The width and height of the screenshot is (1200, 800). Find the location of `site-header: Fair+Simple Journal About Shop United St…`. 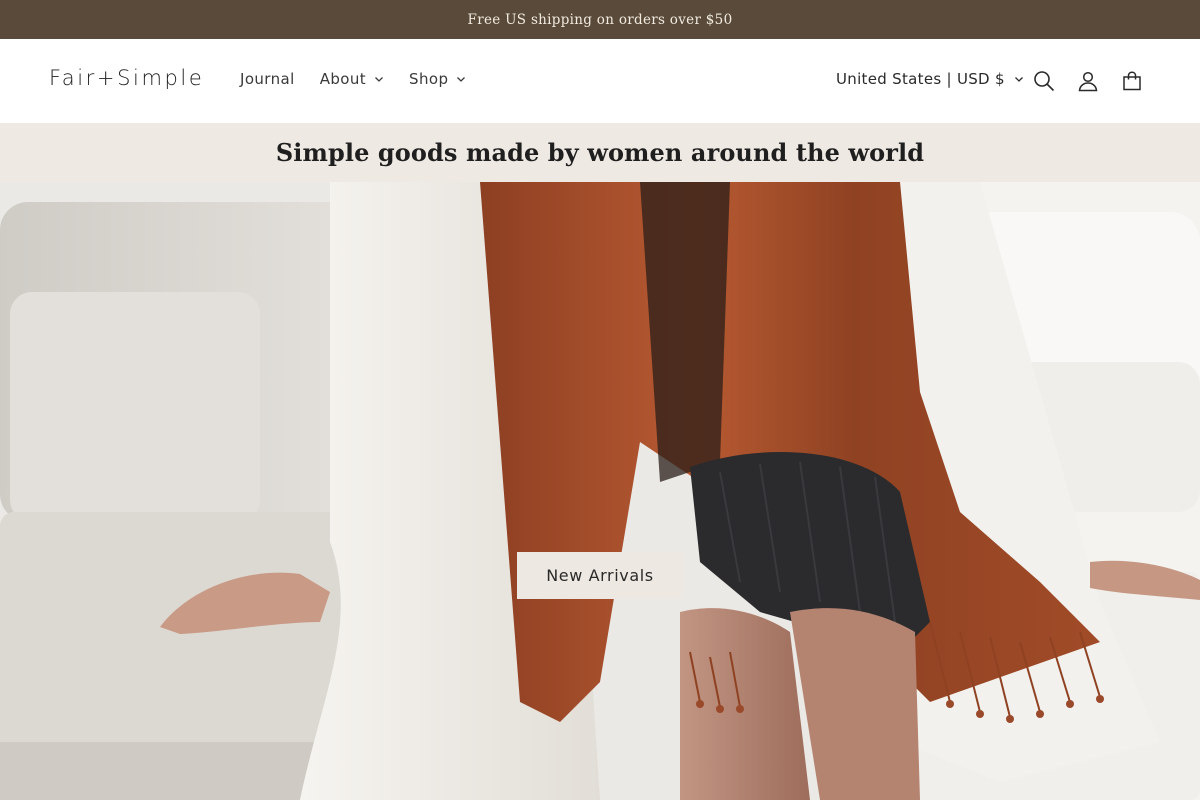

site-header: Fair+Simple Journal About Shop United St… is located at coordinates (600, 81).